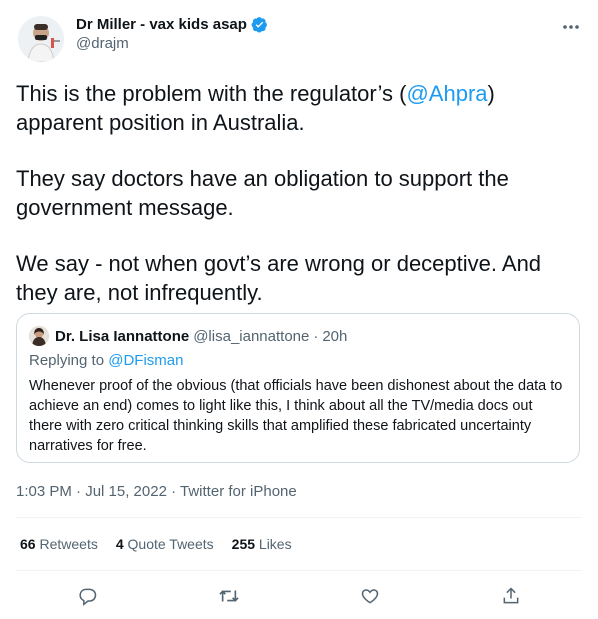  I want to click on replying-to: Replying to @DFisman, so click(106, 360).